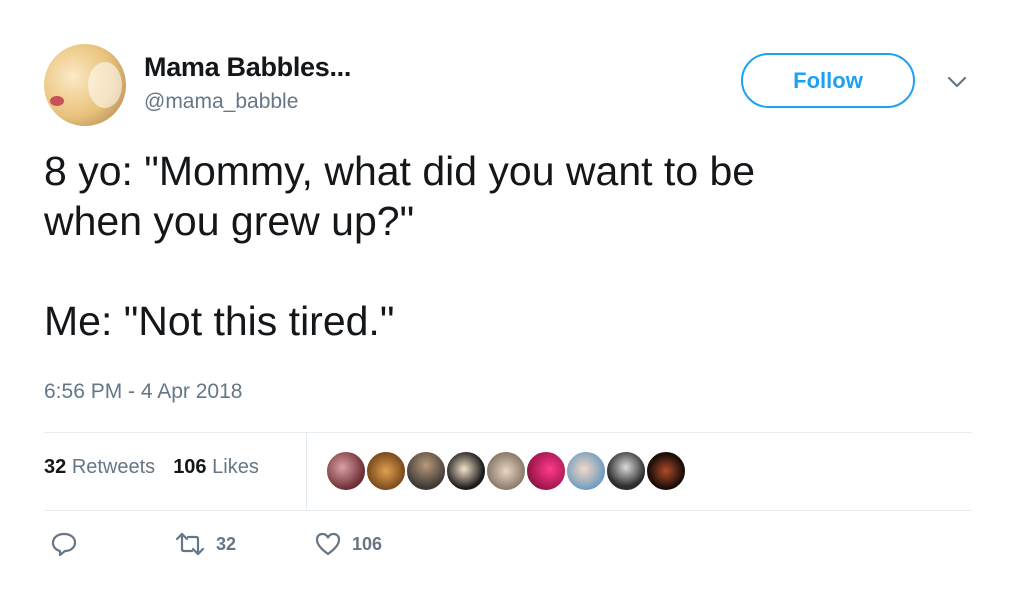  I want to click on like-button: 106, so click(348, 544).